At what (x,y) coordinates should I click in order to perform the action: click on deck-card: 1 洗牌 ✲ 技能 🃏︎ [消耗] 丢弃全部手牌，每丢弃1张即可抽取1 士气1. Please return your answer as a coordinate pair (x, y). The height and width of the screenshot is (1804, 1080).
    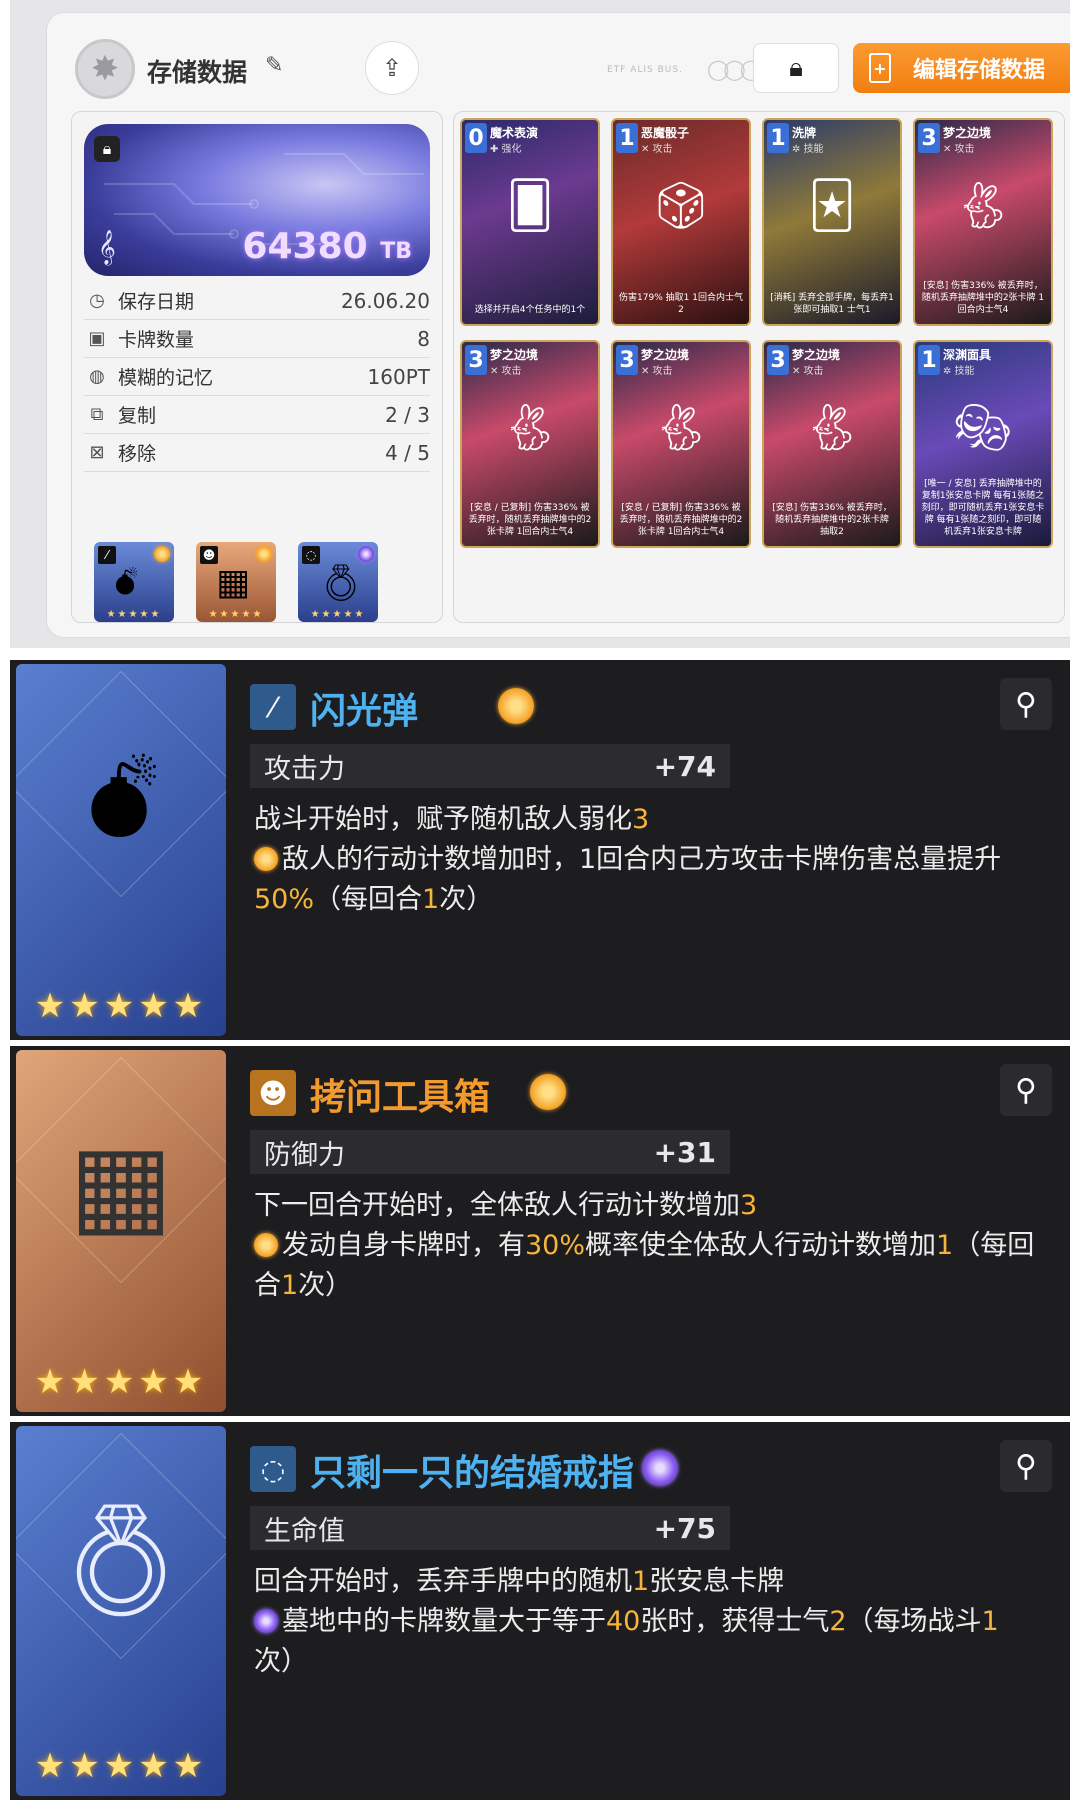
    Looking at the image, I should click on (832, 222).